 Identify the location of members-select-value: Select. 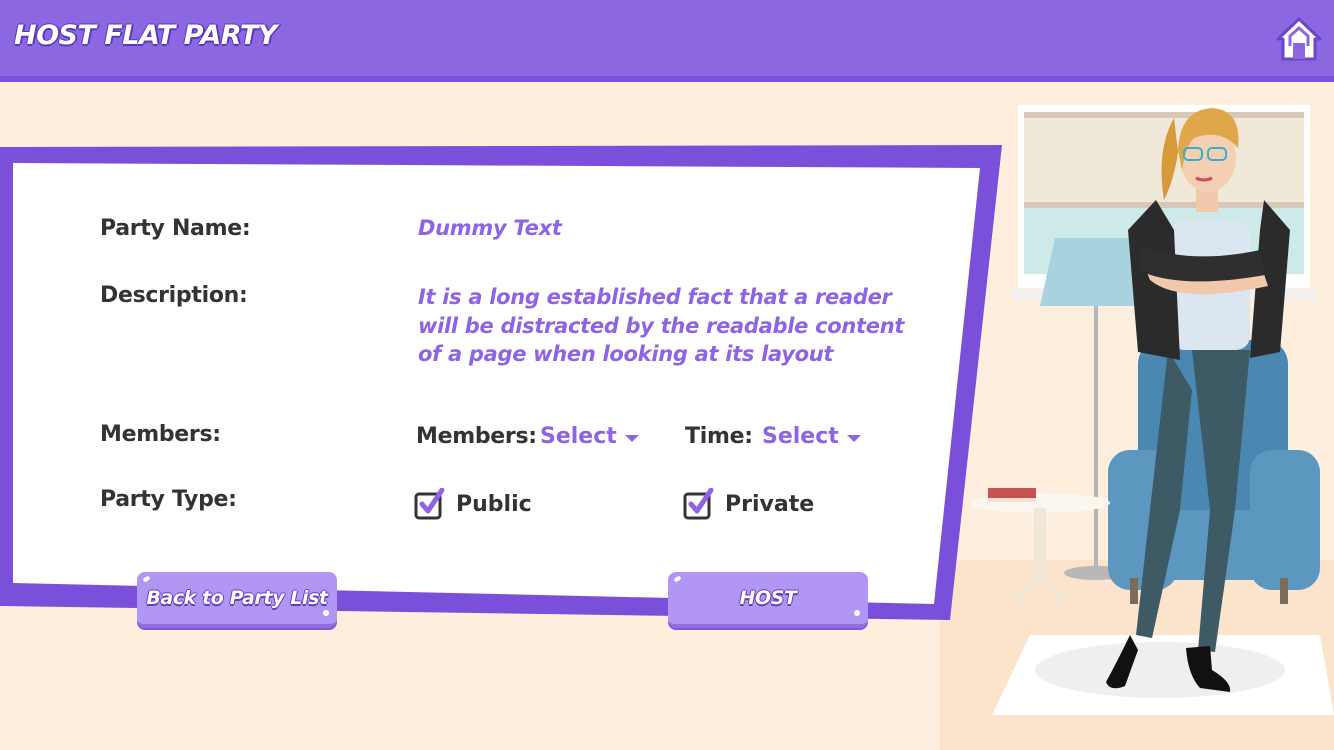
(578, 436).